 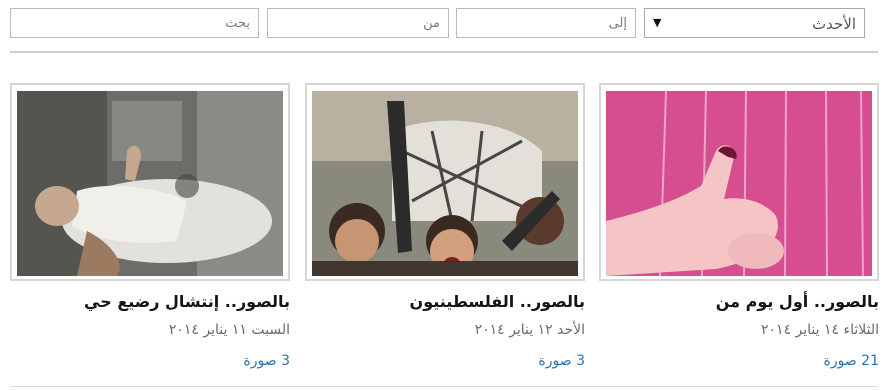 I want to click on thumbnail-photo-rubble-rescue, so click(x=150, y=183).